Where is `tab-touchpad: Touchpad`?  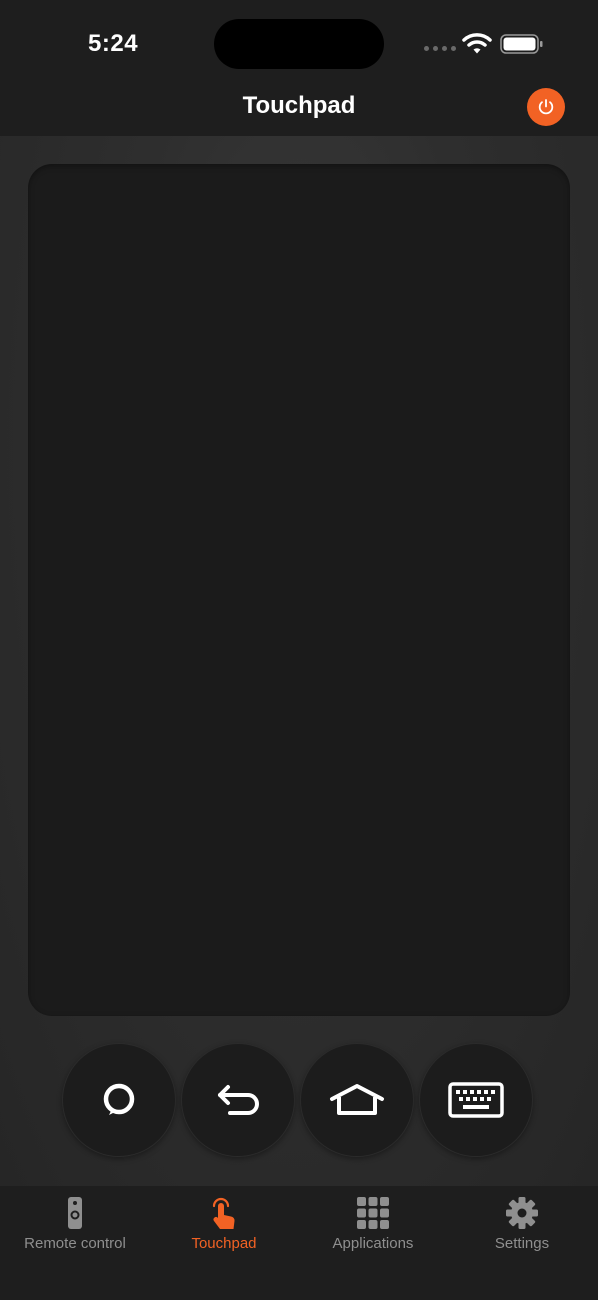
tab-touchpad: Touchpad is located at coordinates (224, 1223).